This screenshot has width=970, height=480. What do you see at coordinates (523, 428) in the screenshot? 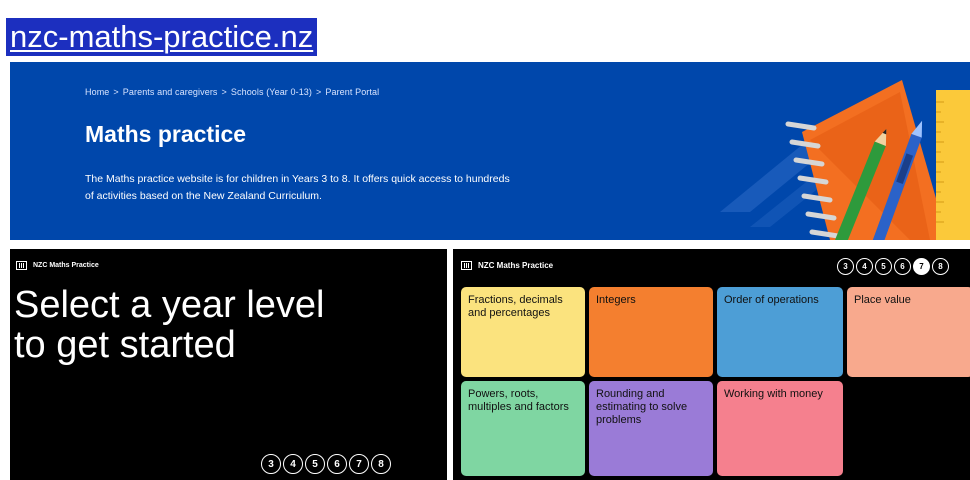
I see `topic-powers-roots-multiples-factors: Powers, roots, multiples and factors` at bounding box center [523, 428].